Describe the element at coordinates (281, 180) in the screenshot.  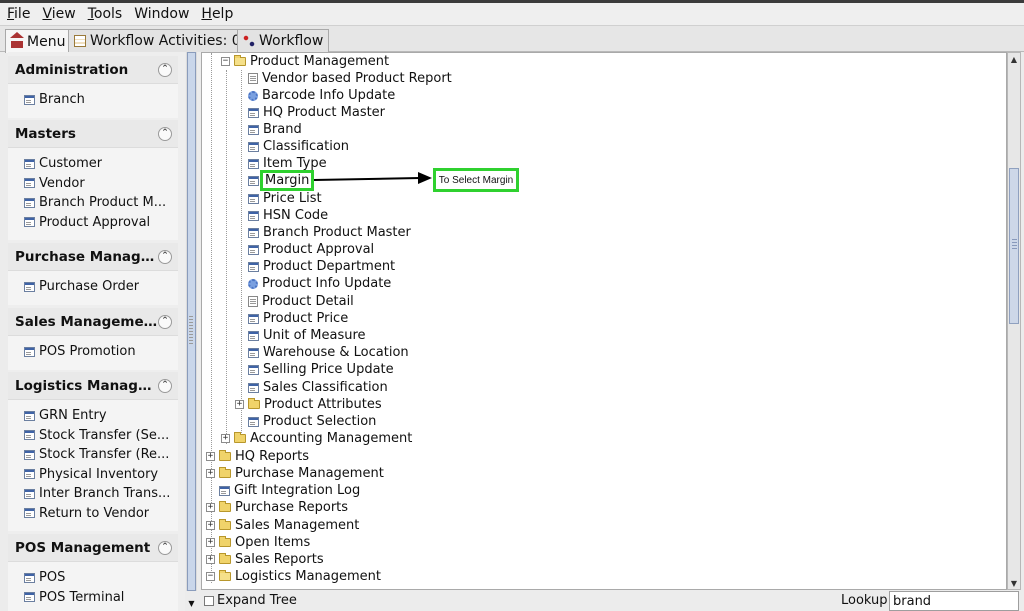
I see `tree-leaf-margin: Margin` at that location.